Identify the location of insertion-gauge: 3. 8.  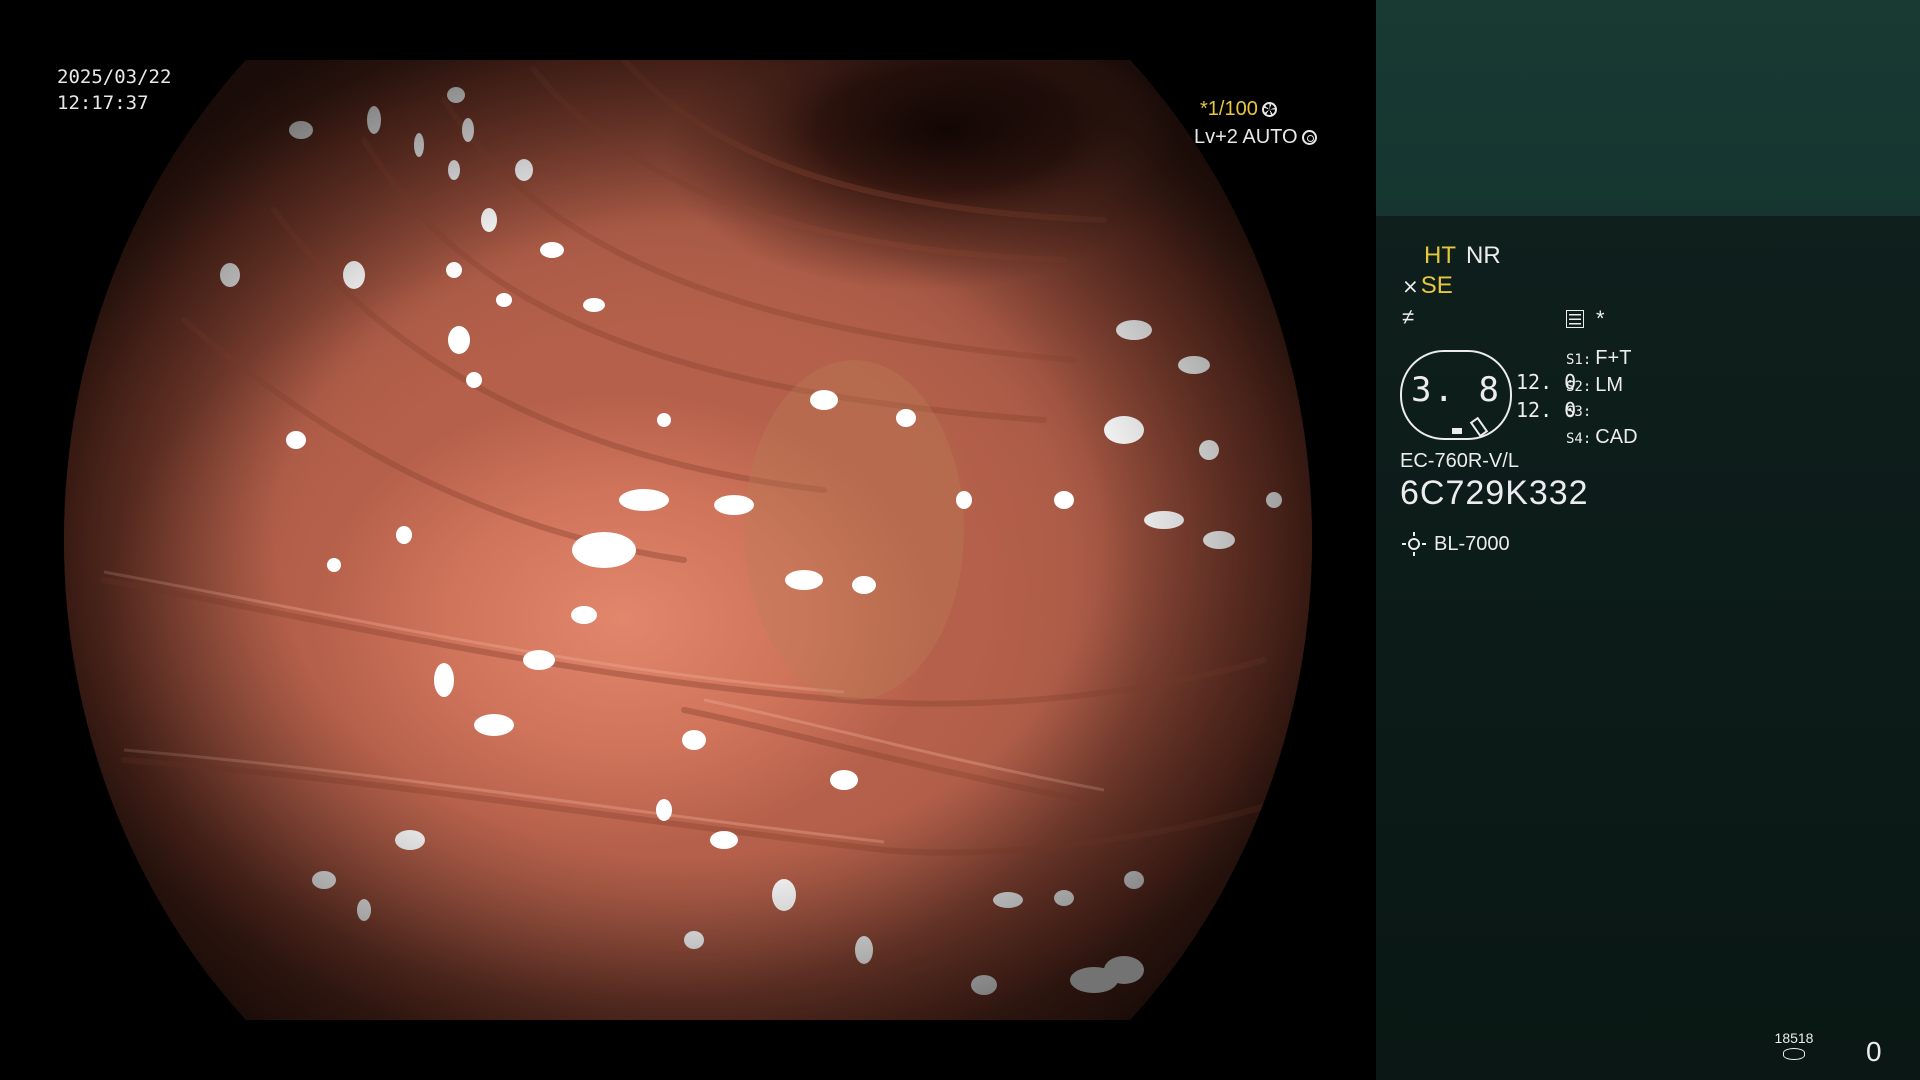
(1456, 395).